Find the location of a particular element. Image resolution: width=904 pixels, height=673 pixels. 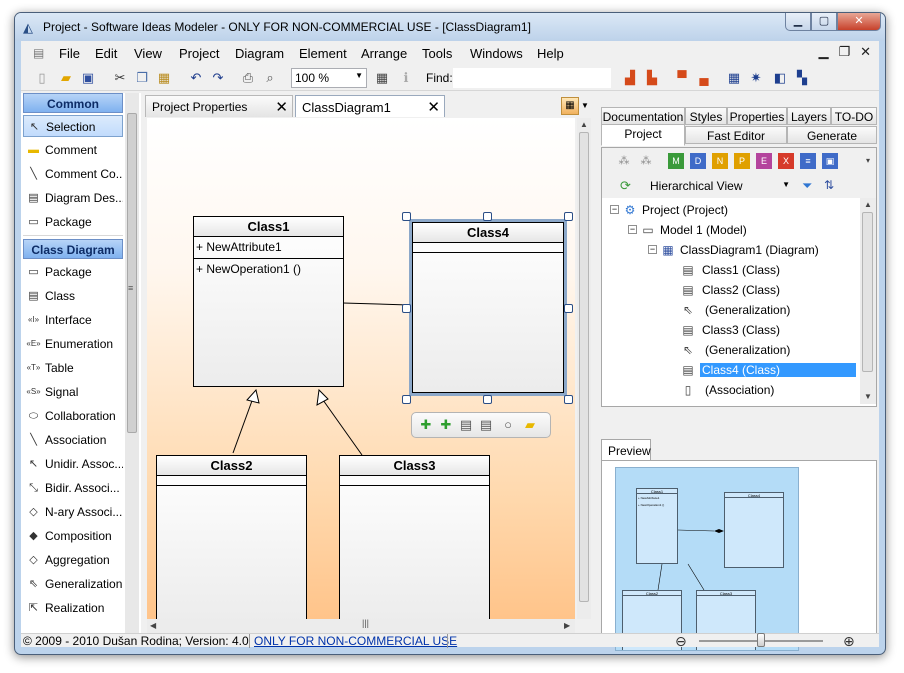

tree-node-class3: ▤ Class3 (Class) is located at coordinates (765, 330).